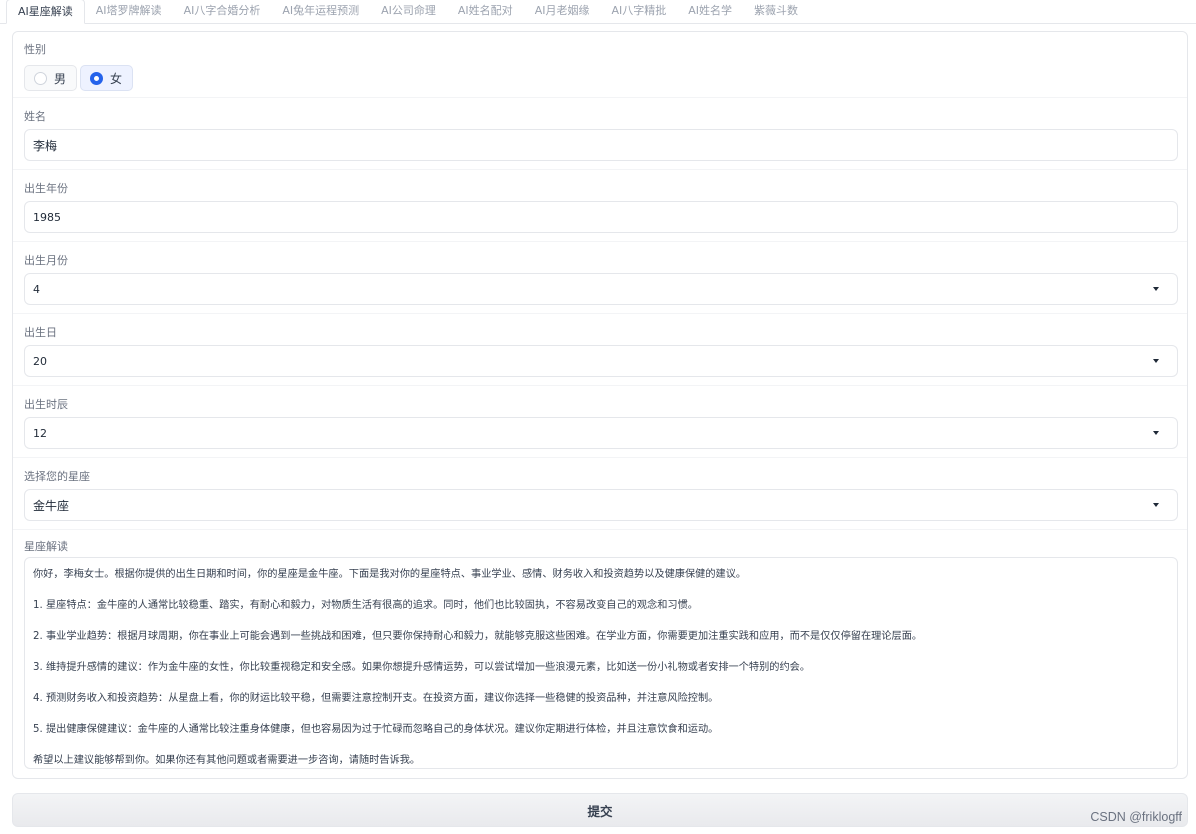 The width and height of the screenshot is (1196, 834). What do you see at coordinates (40, 78) in the screenshot?
I see `radio-icon` at bounding box center [40, 78].